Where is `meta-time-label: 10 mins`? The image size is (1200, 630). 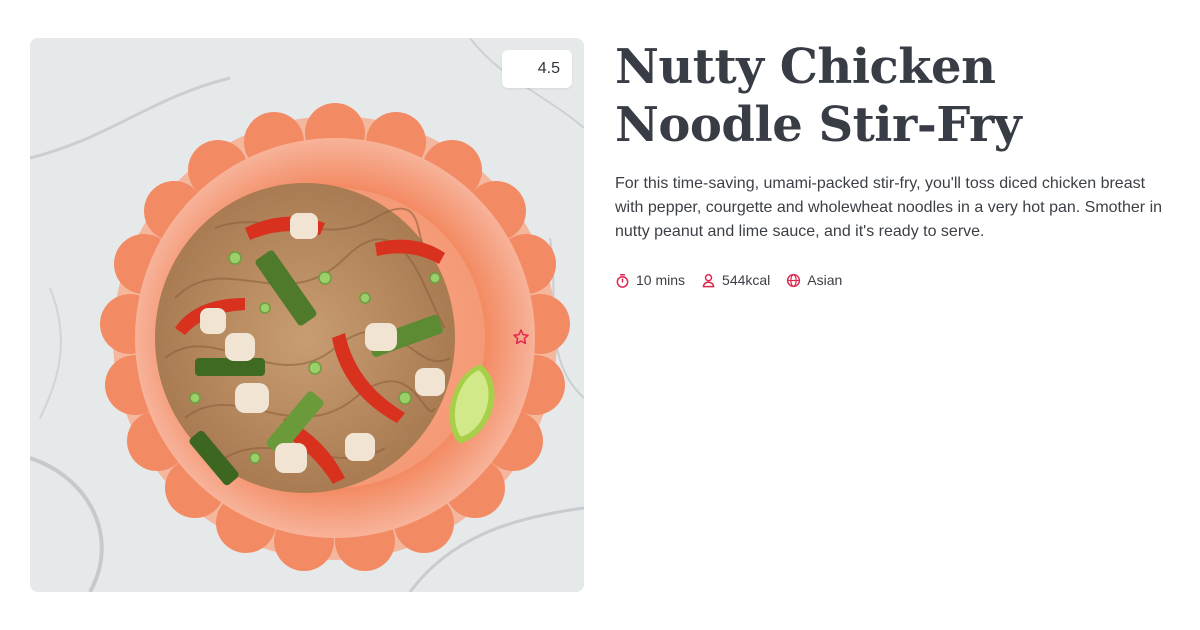
meta-time-label: 10 mins is located at coordinates (661, 280).